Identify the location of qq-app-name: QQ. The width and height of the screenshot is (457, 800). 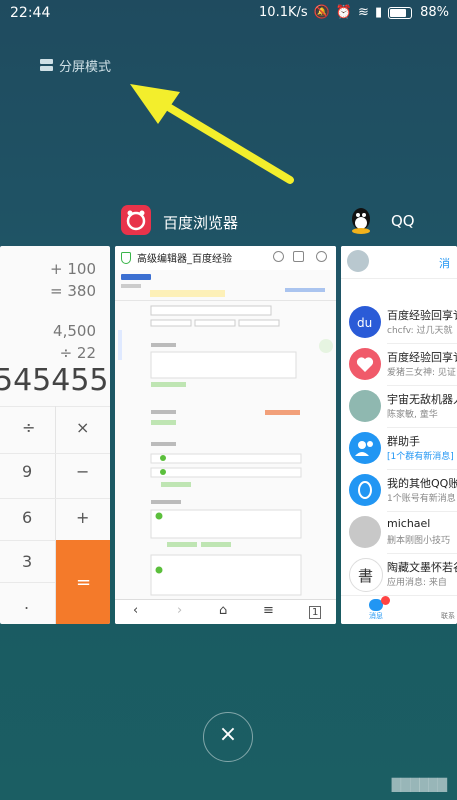
(403, 221).